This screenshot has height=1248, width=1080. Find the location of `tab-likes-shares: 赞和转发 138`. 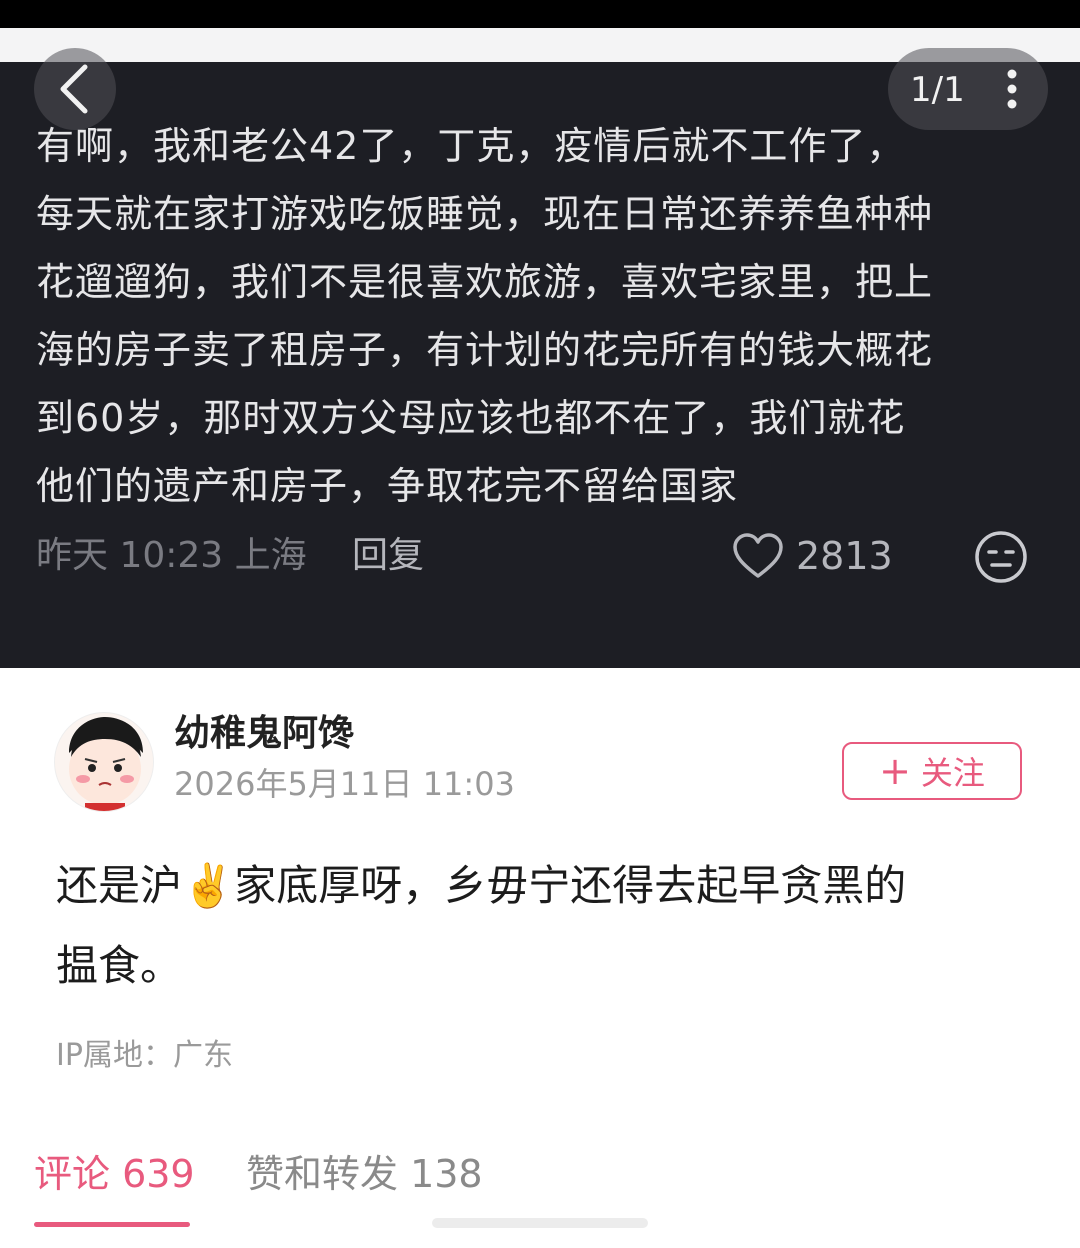

tab-likes-shares: 赞和转发 138 is located at coordinates (364, 1174).